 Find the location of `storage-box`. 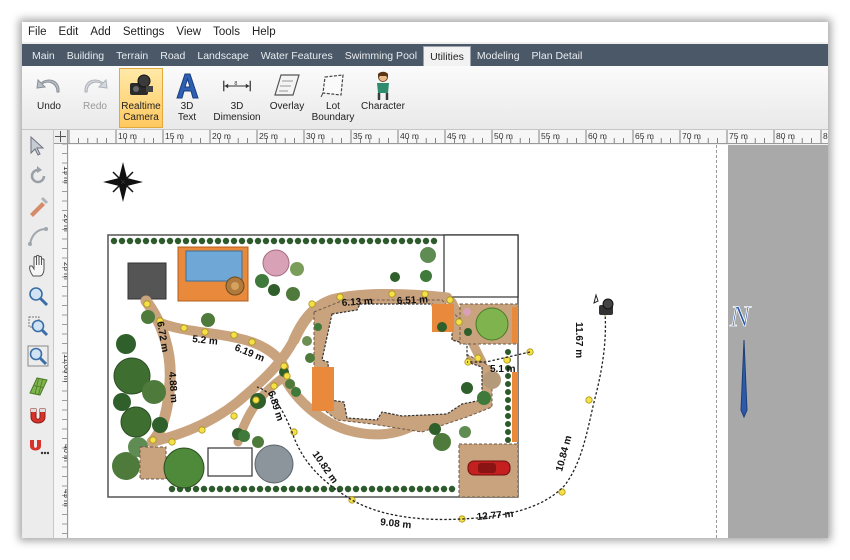

storage-box is located at coordinates (230, 462).